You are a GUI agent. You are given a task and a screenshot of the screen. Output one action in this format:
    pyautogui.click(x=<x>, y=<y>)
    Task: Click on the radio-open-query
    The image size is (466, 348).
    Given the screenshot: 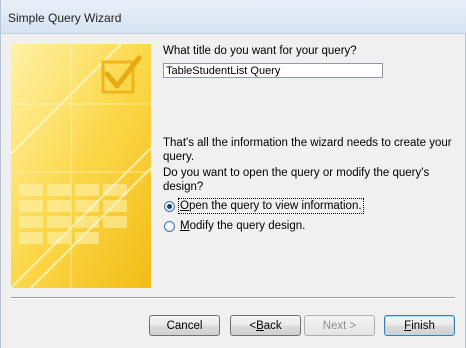 What is the action you would take?
    pyautogui.click(x=169, y=206)
    